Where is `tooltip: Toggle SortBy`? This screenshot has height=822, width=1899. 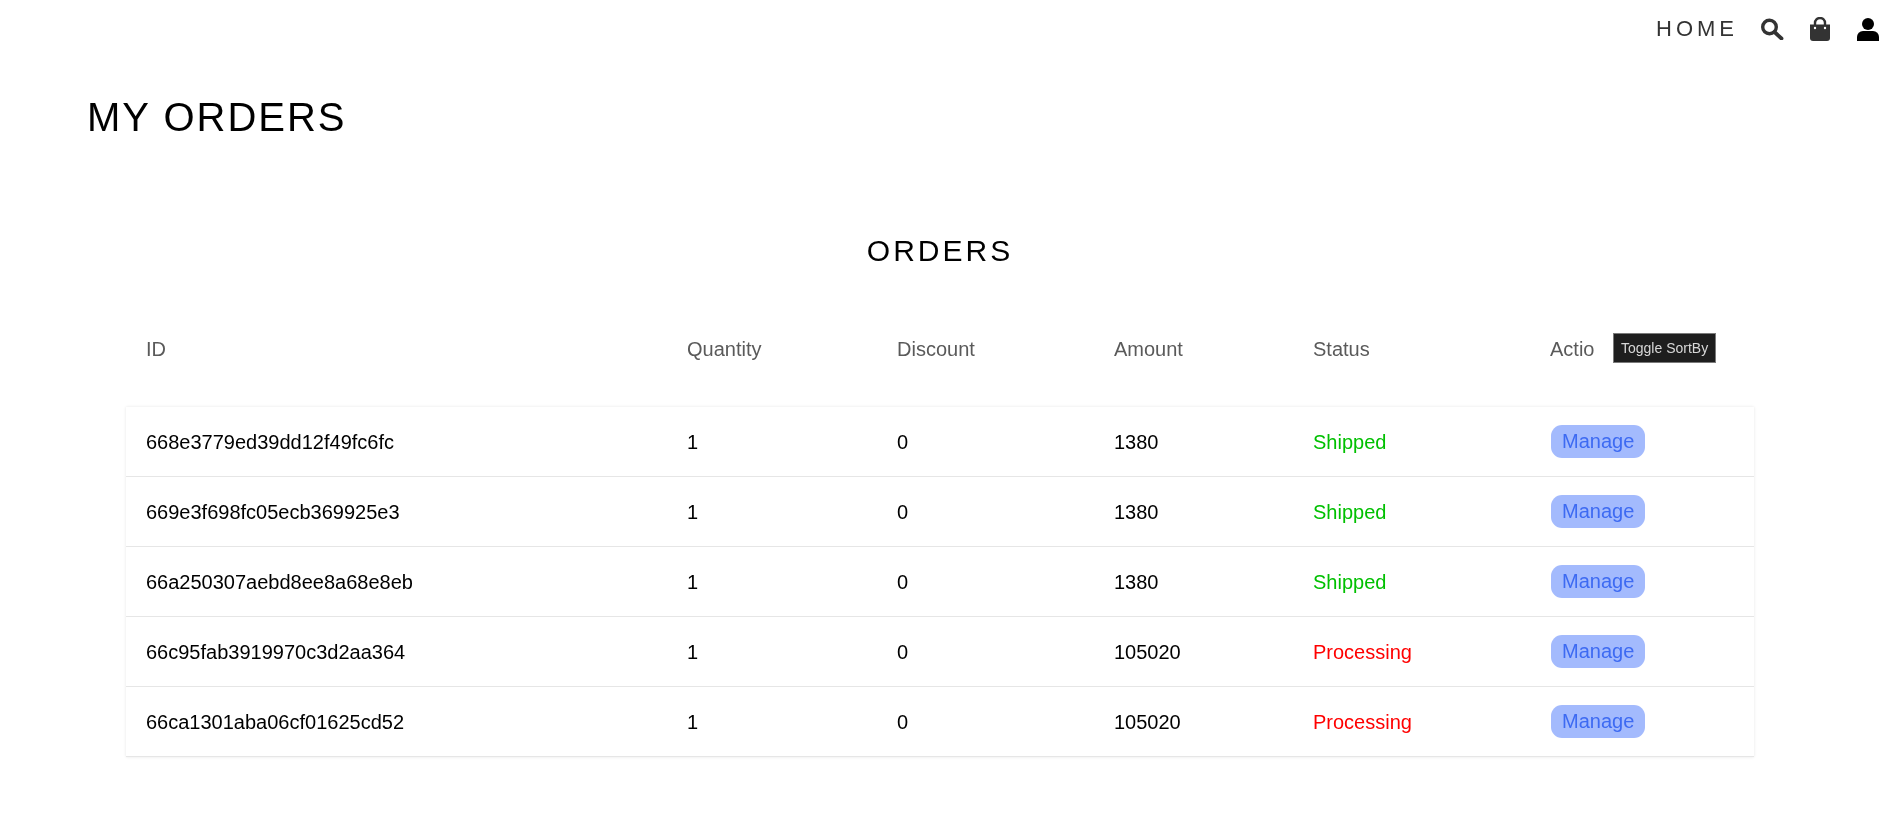 tooltip: Toggle SortBy is located at coordinates (1665, 348).